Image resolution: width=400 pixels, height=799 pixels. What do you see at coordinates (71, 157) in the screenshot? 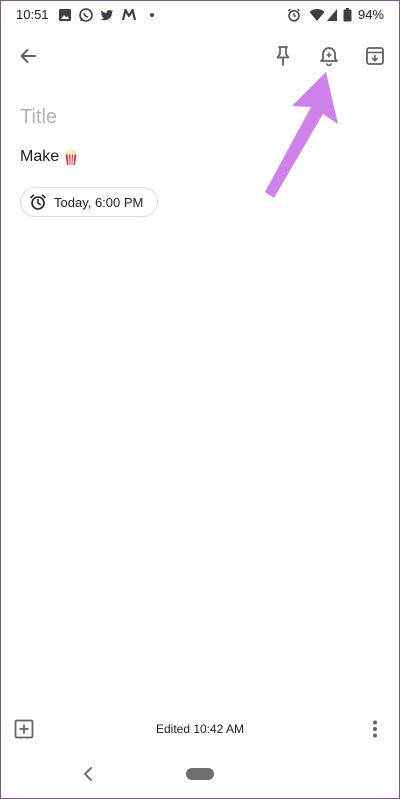
I see `popcorn-icon` at bounding box center [71, 157].